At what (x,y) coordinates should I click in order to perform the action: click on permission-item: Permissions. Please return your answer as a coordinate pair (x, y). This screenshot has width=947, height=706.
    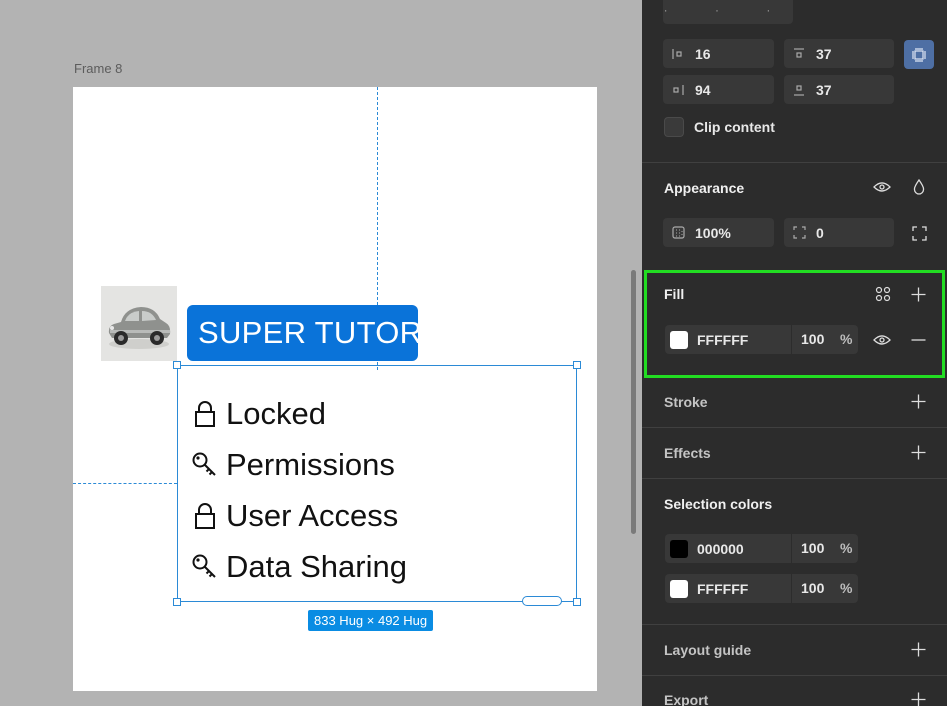
    Looking at the image, I should click on (299, 464).